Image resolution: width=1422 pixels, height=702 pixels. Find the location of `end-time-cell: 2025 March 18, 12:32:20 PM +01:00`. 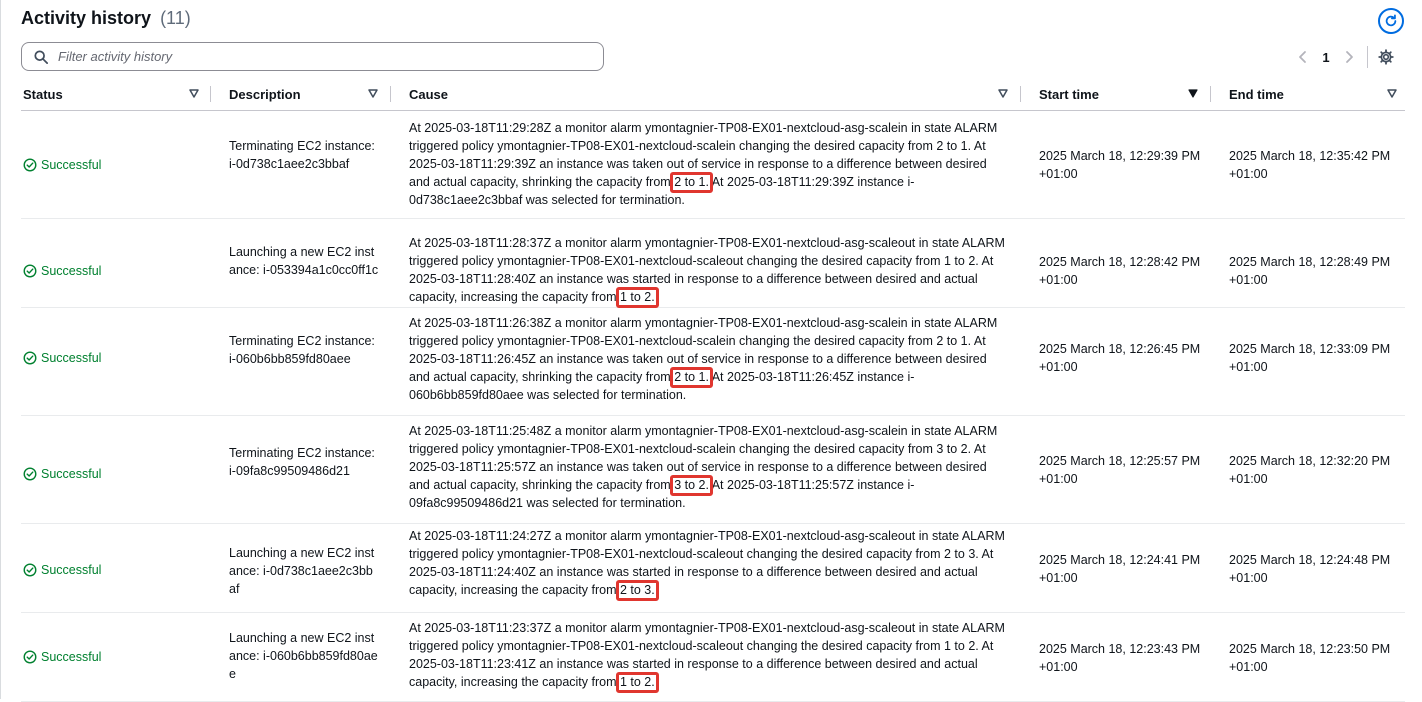

end-time-cell: 2025 March 18, 12:32:20 PM +01:00 is located at coordinates (1310, 470).